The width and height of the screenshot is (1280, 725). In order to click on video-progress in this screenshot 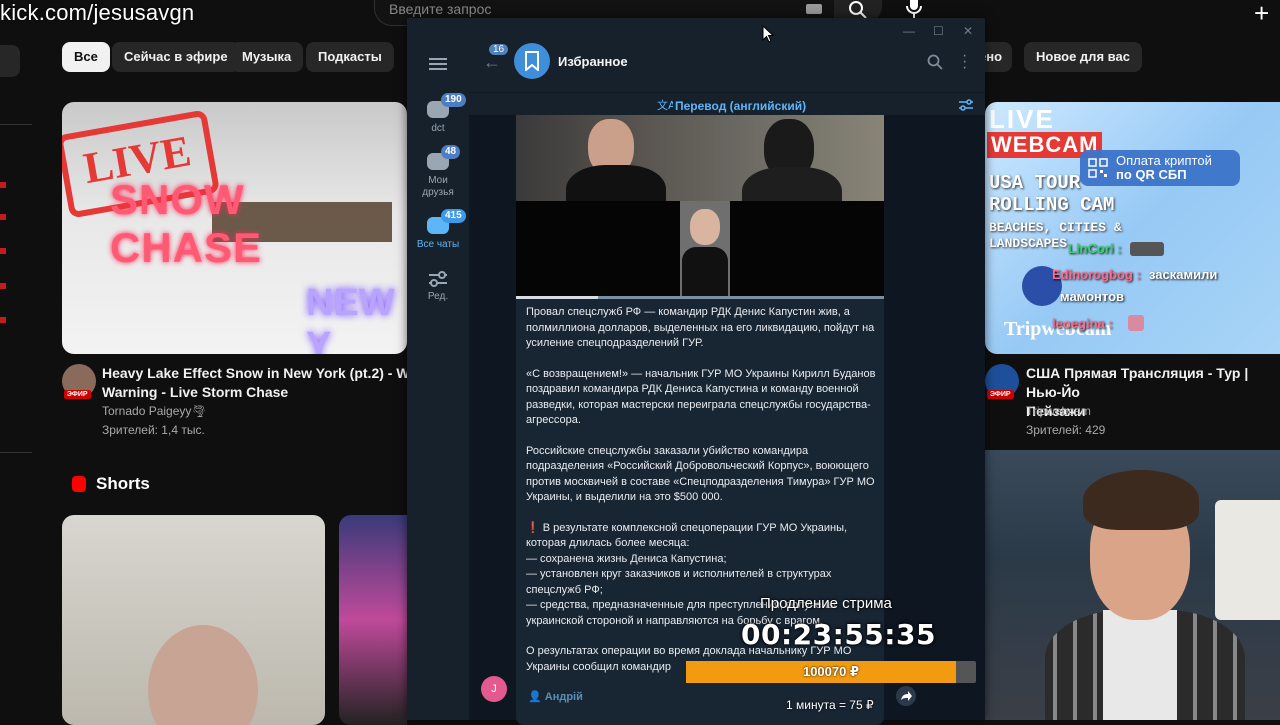, I will do `click(700, 297)`.